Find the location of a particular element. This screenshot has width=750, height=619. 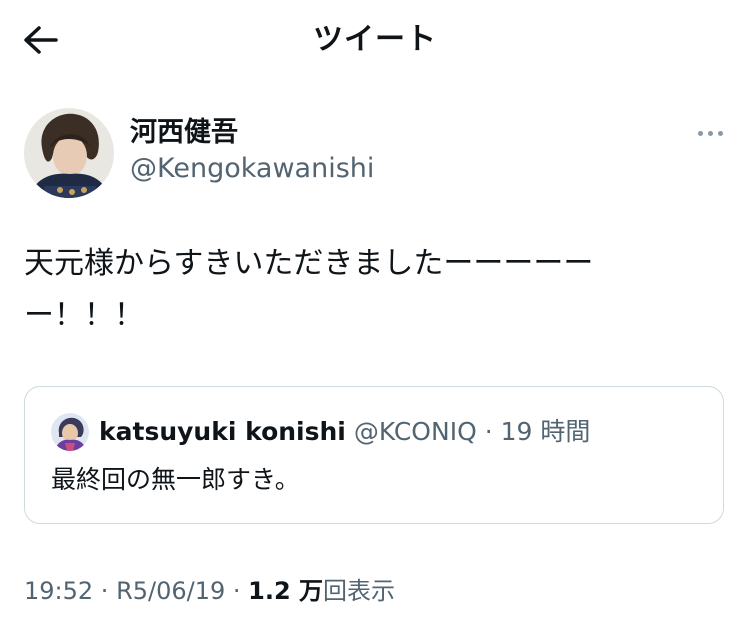

author-handle: @Kengokawanishi is located at coordinates (252, 169).